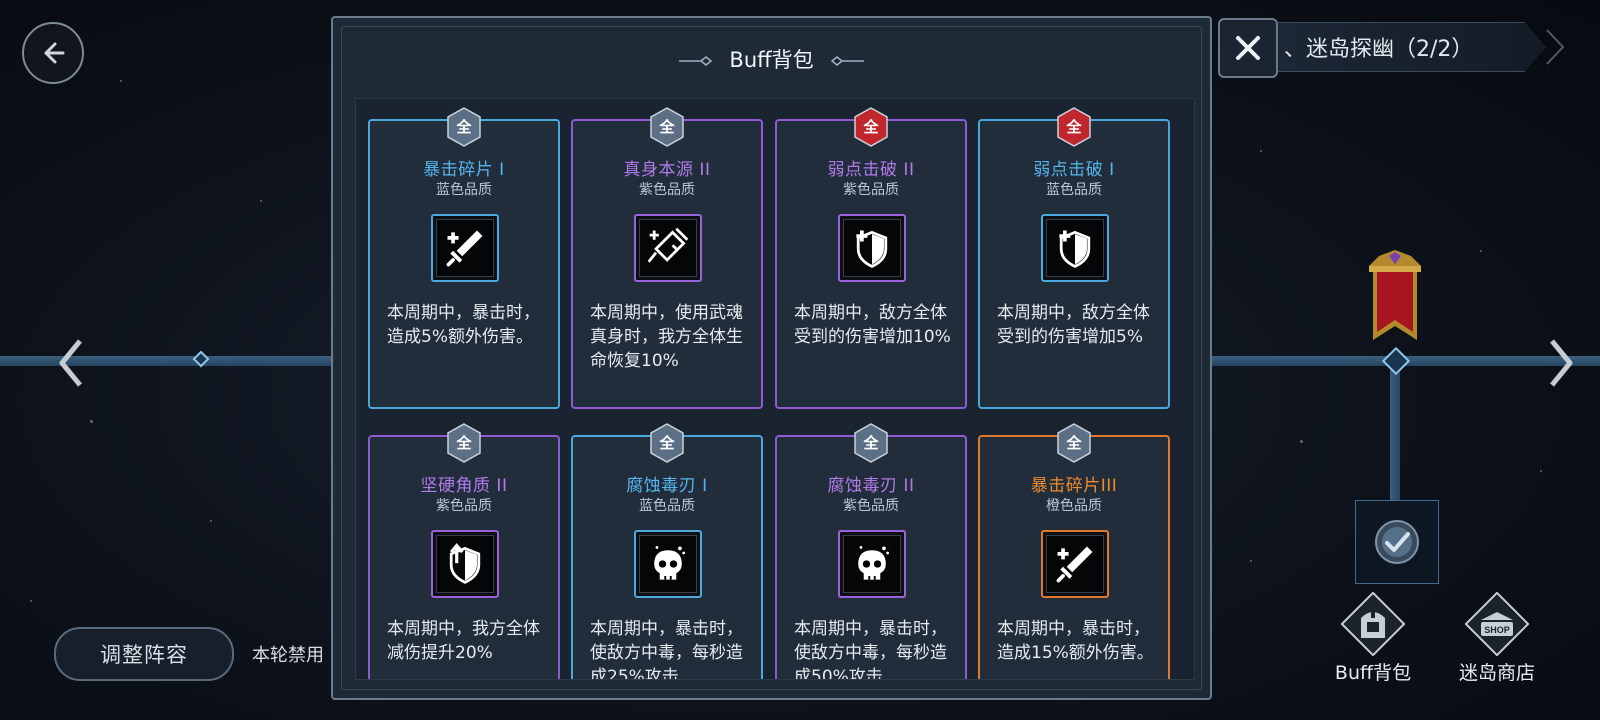 This screenshot has height=720, width=1600. I want to click on buff-card: 全弱点击破 I 蓝色品质本周期中，敌方全体受到的伤害增加5%, so click(1074, 258).